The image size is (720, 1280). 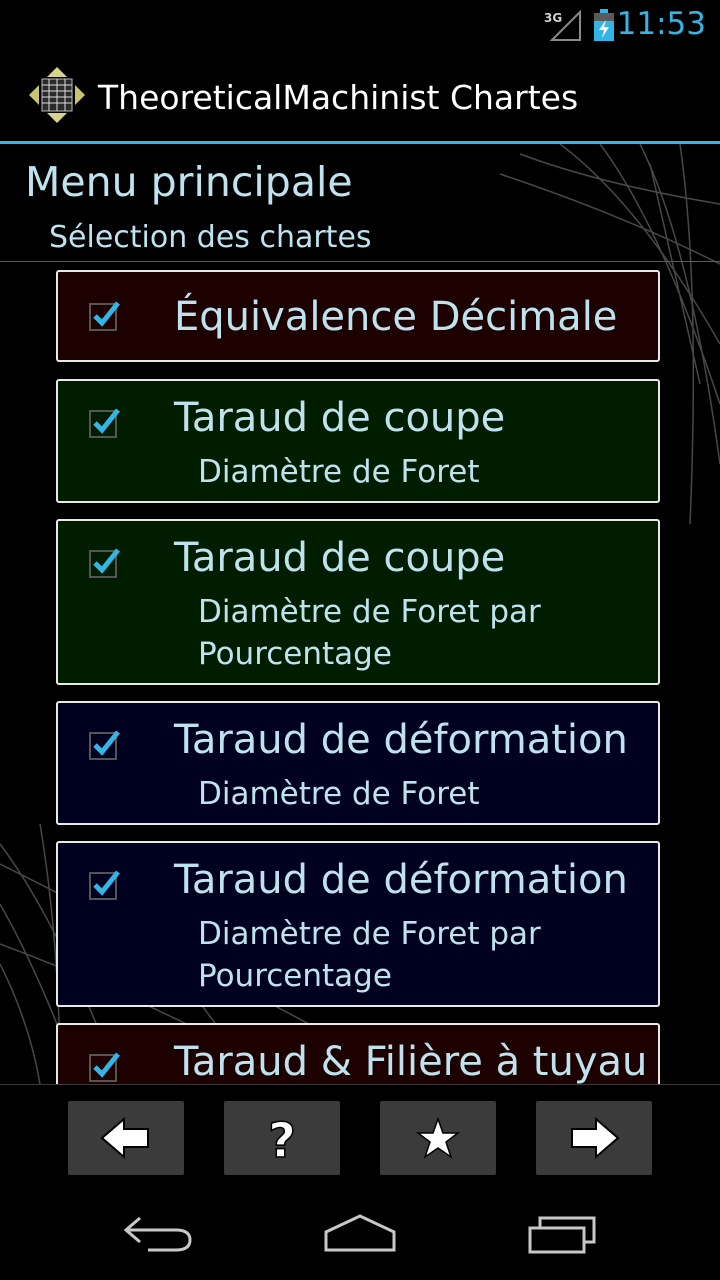 I want to click on previous-button, so click(x=126, y=1138).